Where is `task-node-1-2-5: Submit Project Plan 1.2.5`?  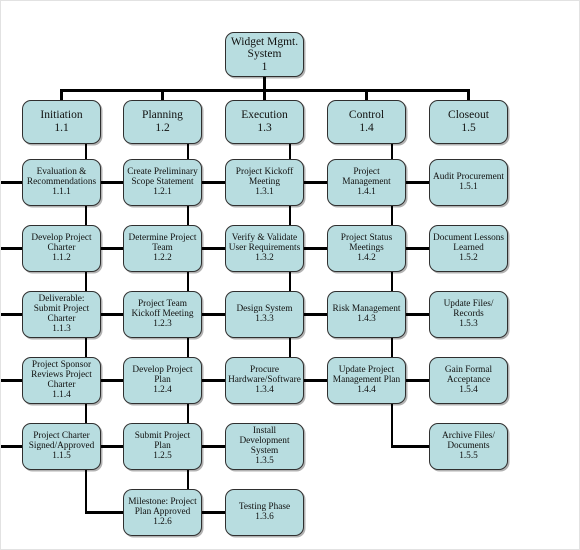
task-node-1-2-5: Submit Project Plan 1.2.5 is located at coordinates (162, 446).